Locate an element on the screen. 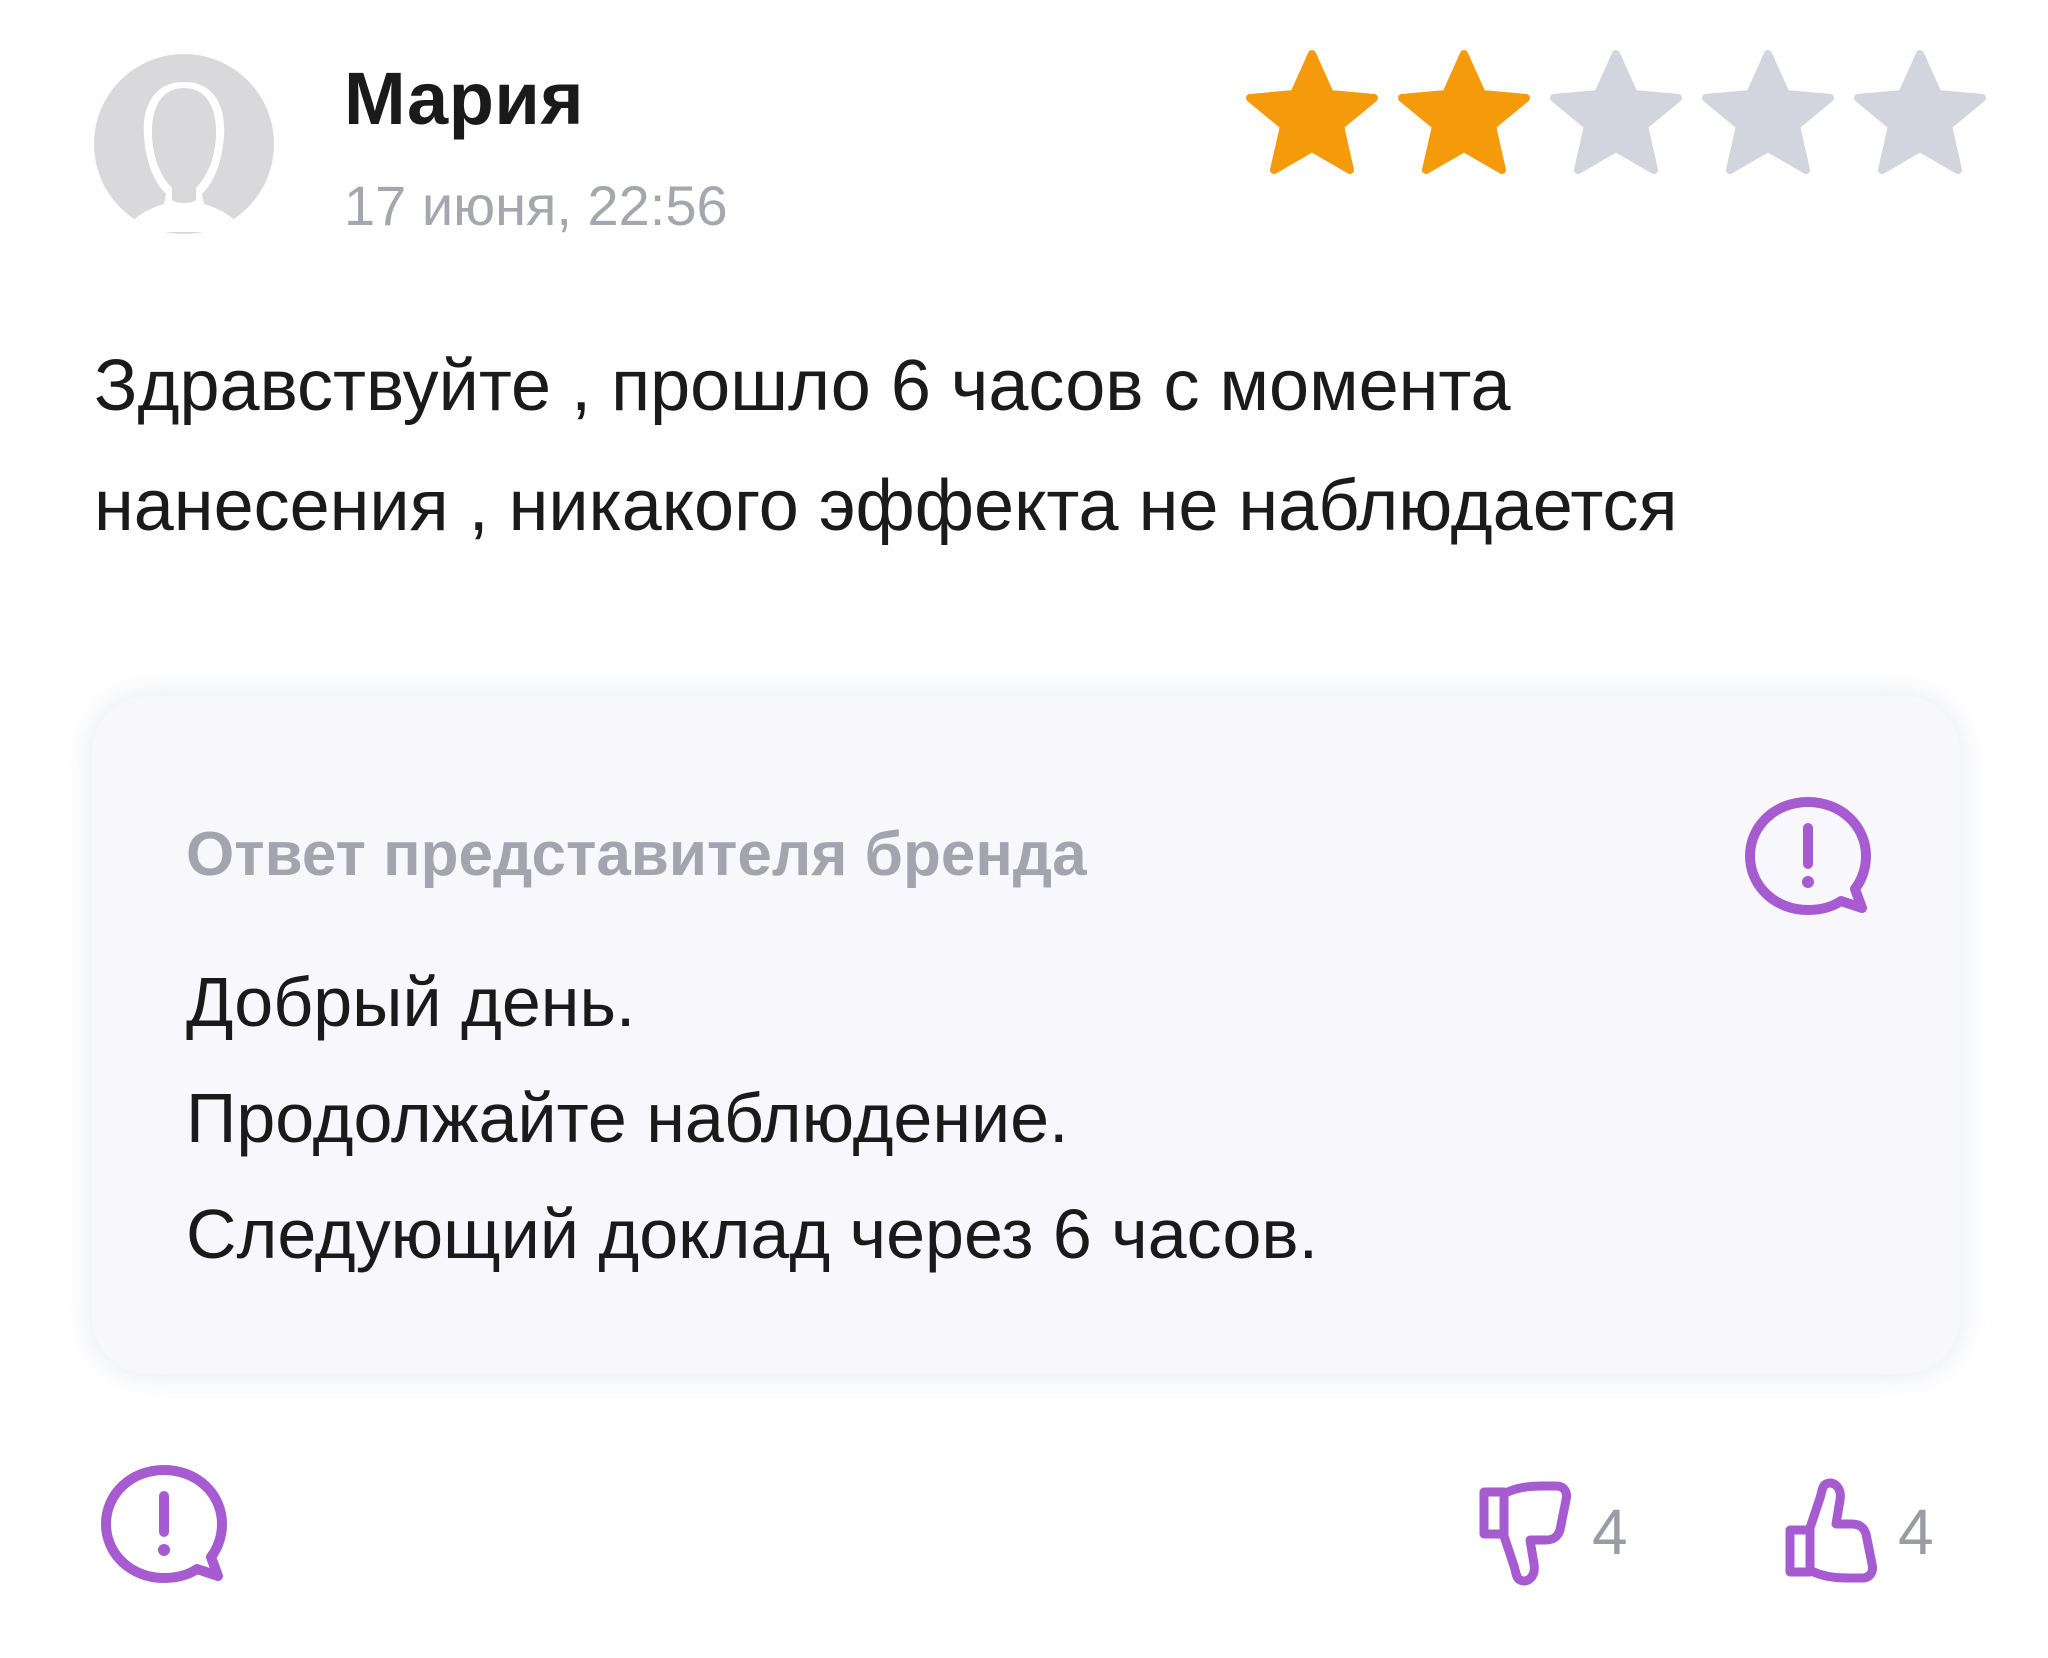  review-date: 17 июня, 22:56 is located at coordinates (536, 205).